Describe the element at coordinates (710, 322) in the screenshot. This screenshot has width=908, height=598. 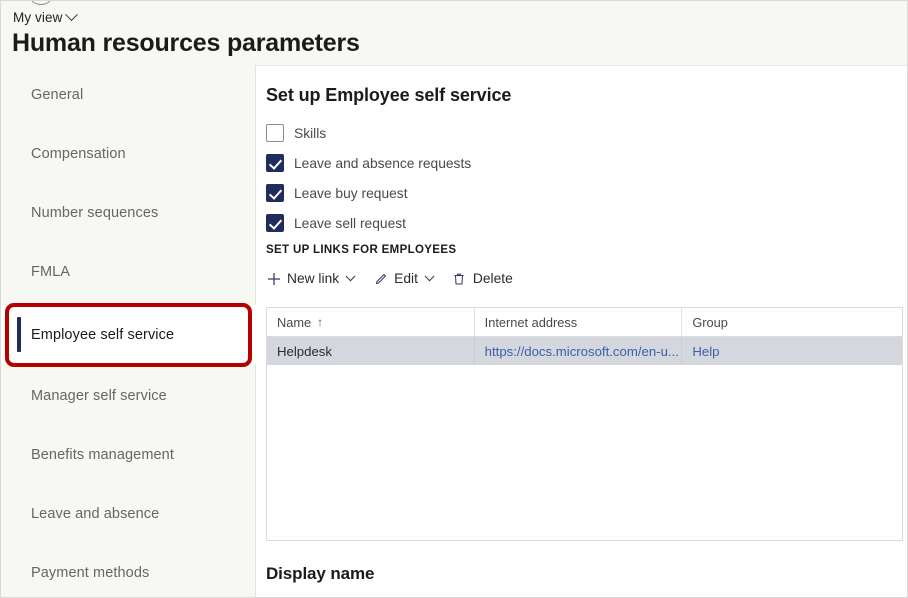
I see `column-header-label: Group` at that location.